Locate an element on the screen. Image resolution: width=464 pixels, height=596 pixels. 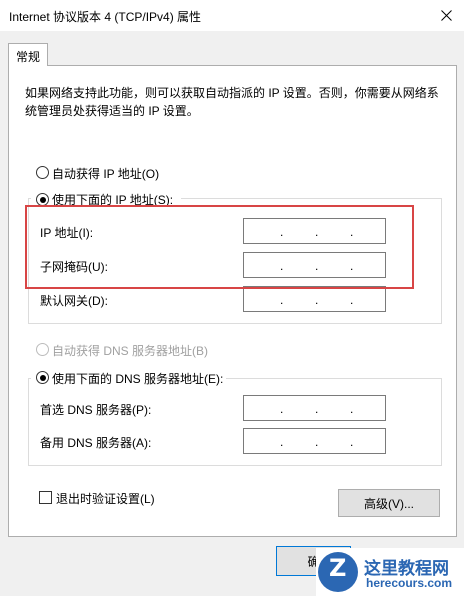
preferred-dns-label: 首选 DNS 服务器(P): is located at coordinates (96, 410).